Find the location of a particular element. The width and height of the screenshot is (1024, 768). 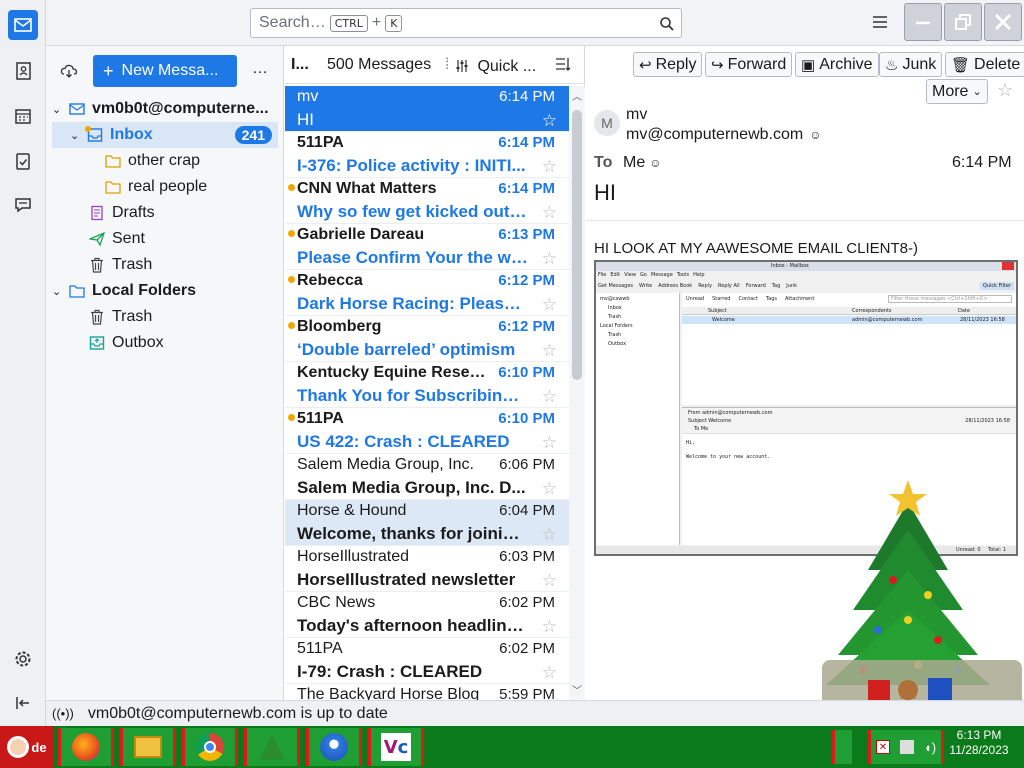

mail-space-button is located at coordinates (23, 25).